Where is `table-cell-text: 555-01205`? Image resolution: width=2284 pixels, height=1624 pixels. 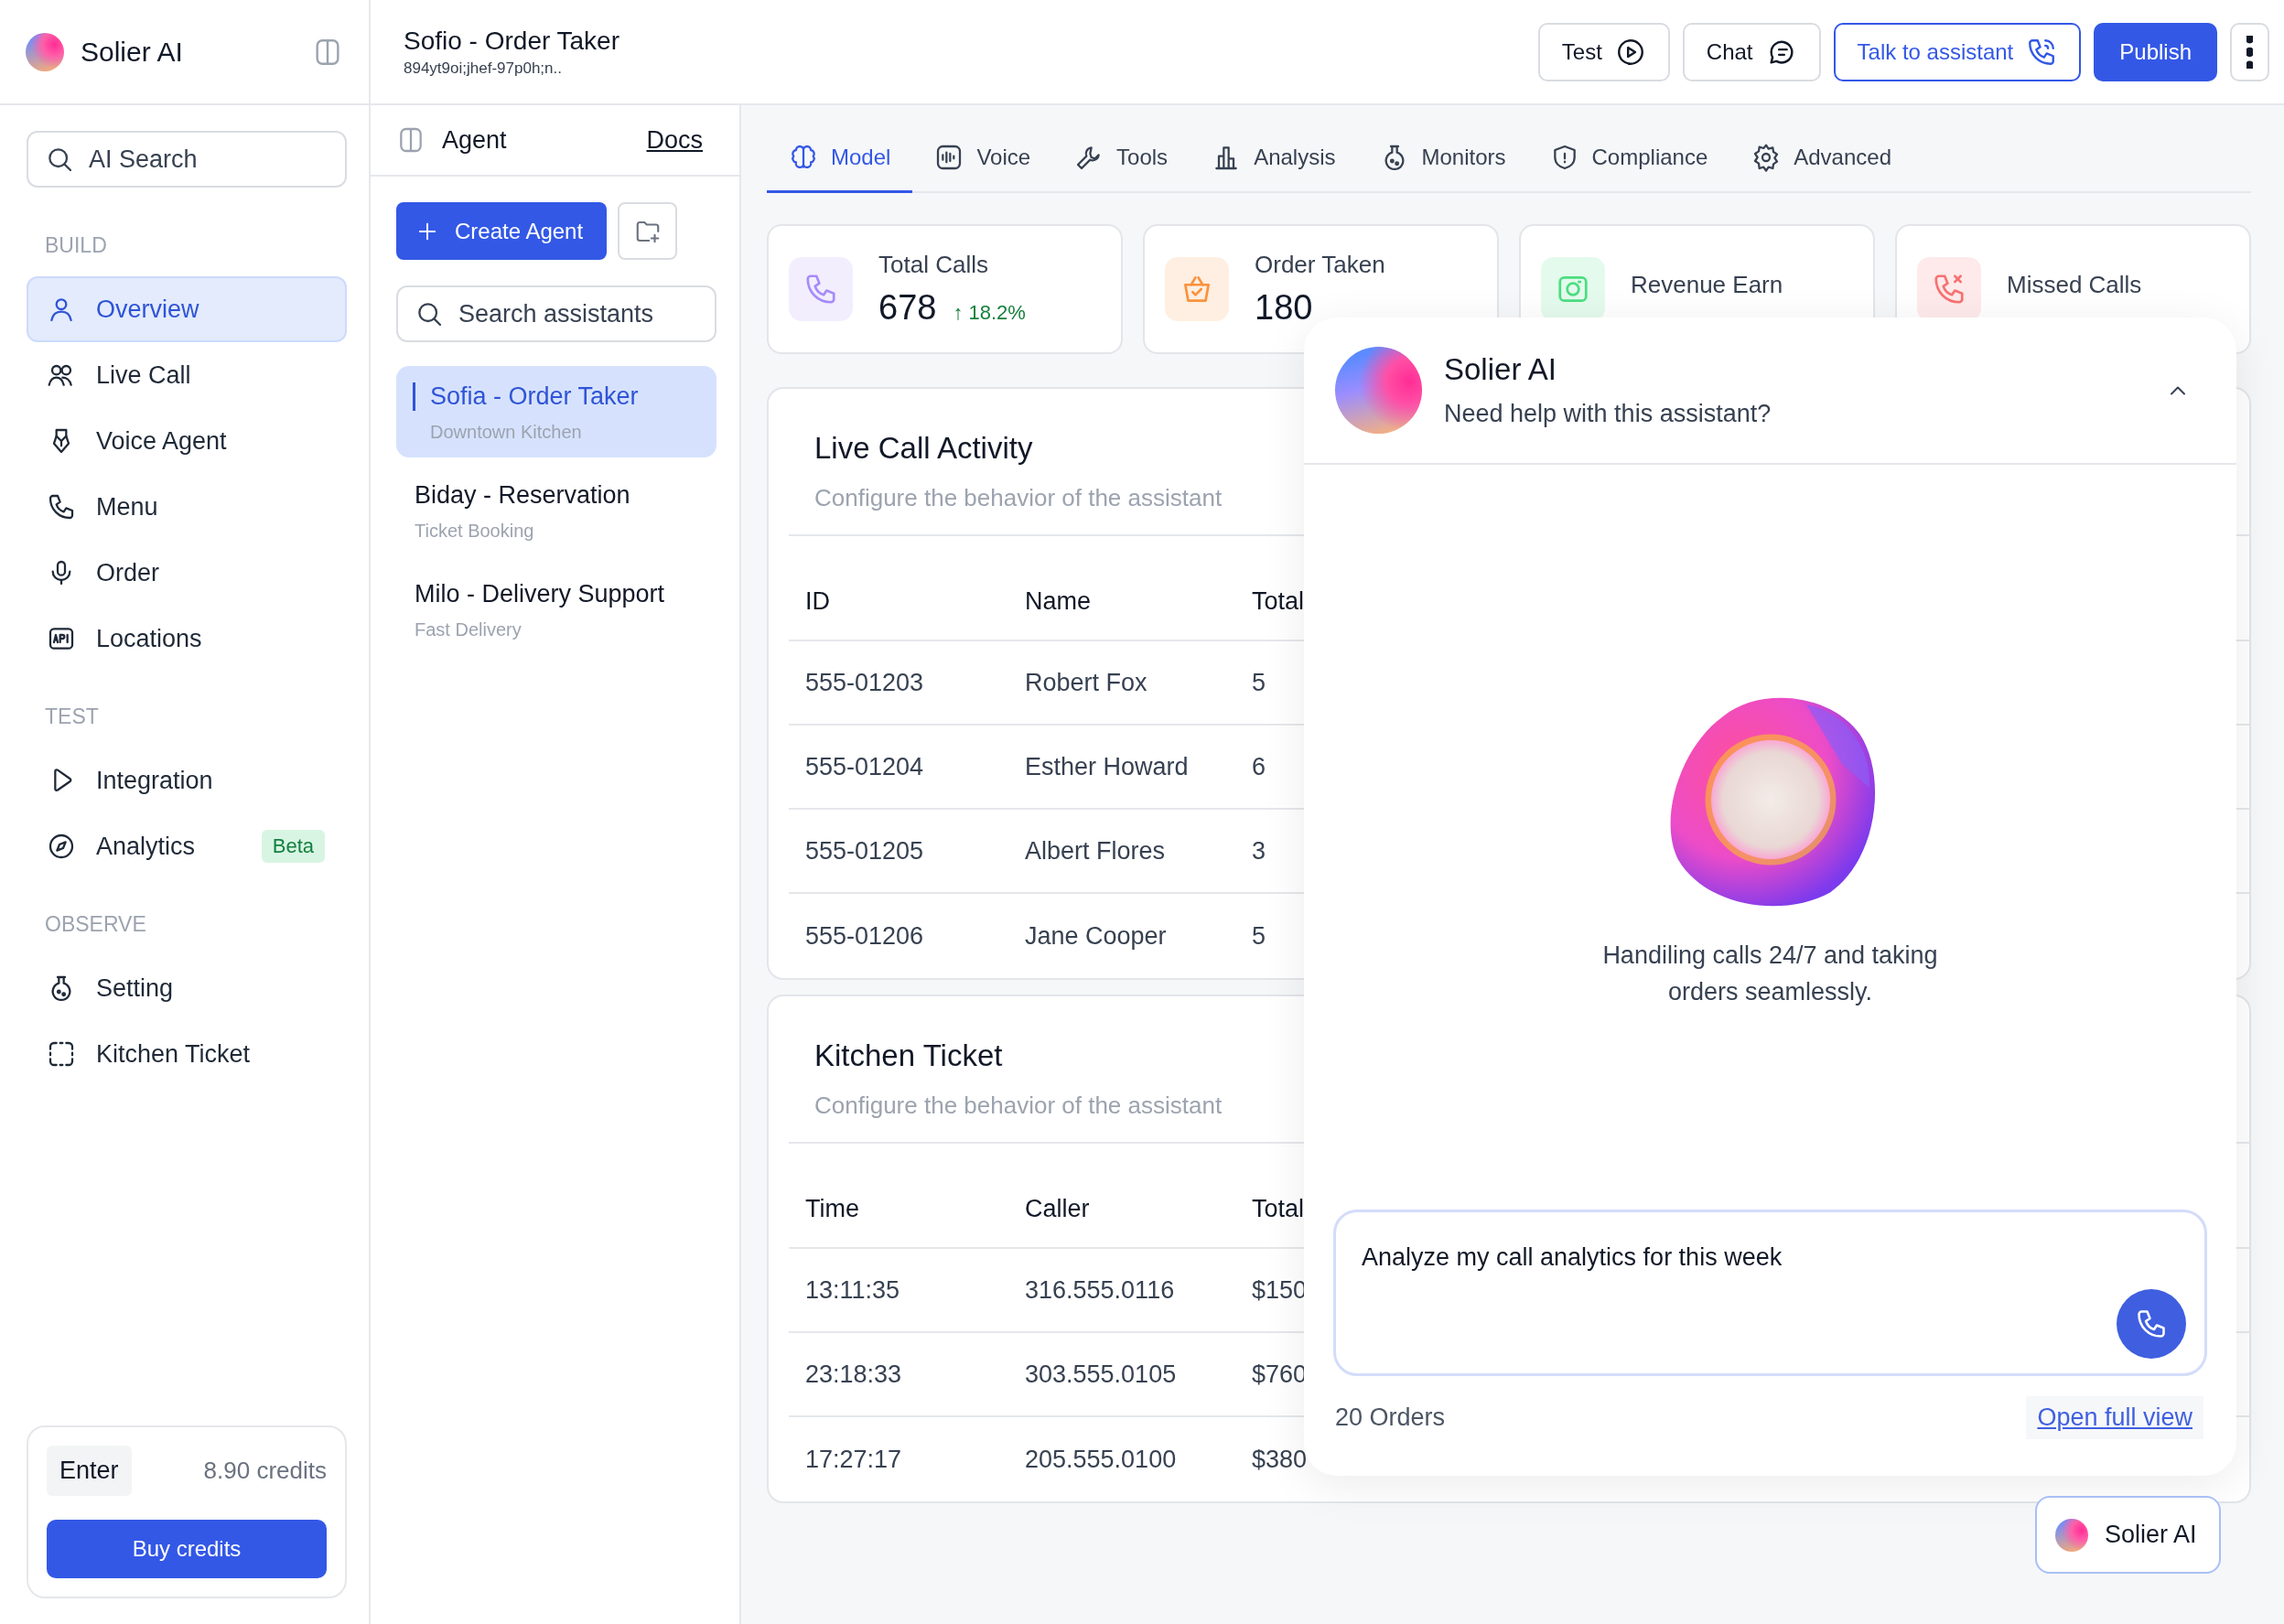 table-cell-text: 555-01205 is located at coordinates (864, 851).